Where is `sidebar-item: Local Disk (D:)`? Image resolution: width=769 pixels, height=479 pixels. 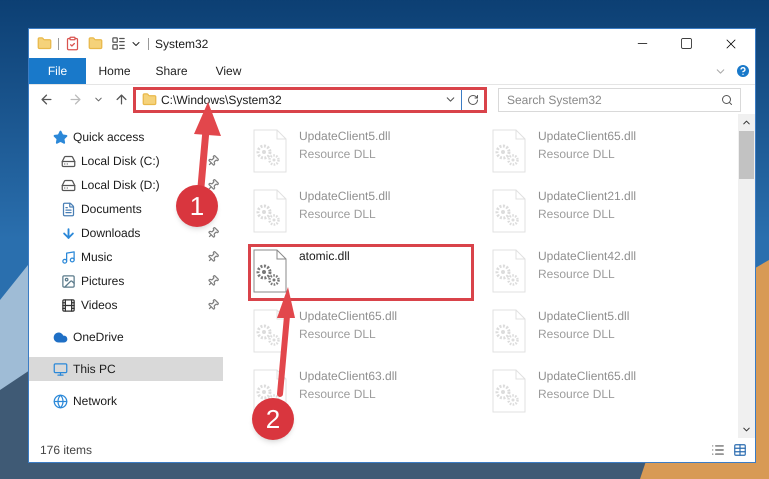
sidebar-item: Local Disk (D:) is located at coordinates (110, 185).